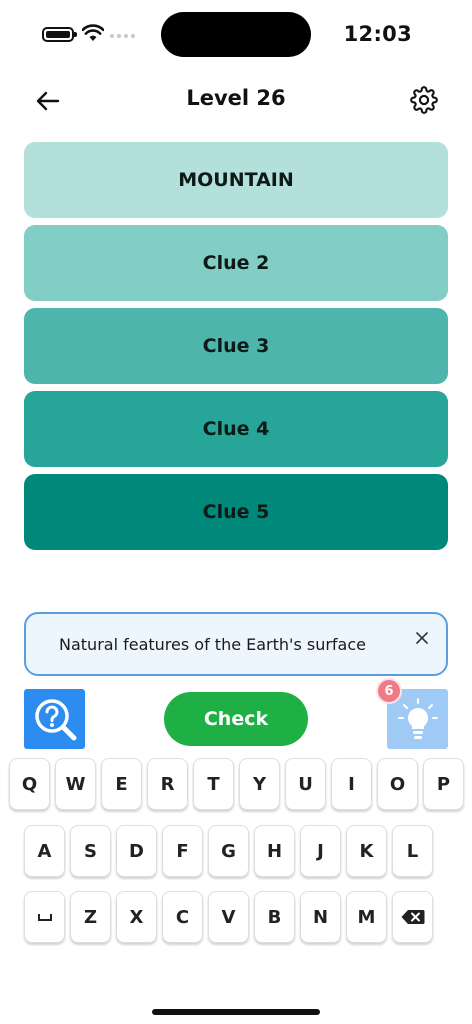 The image size is (472, 1024). I want to click on lightbulb-icon, so click(417, 718).